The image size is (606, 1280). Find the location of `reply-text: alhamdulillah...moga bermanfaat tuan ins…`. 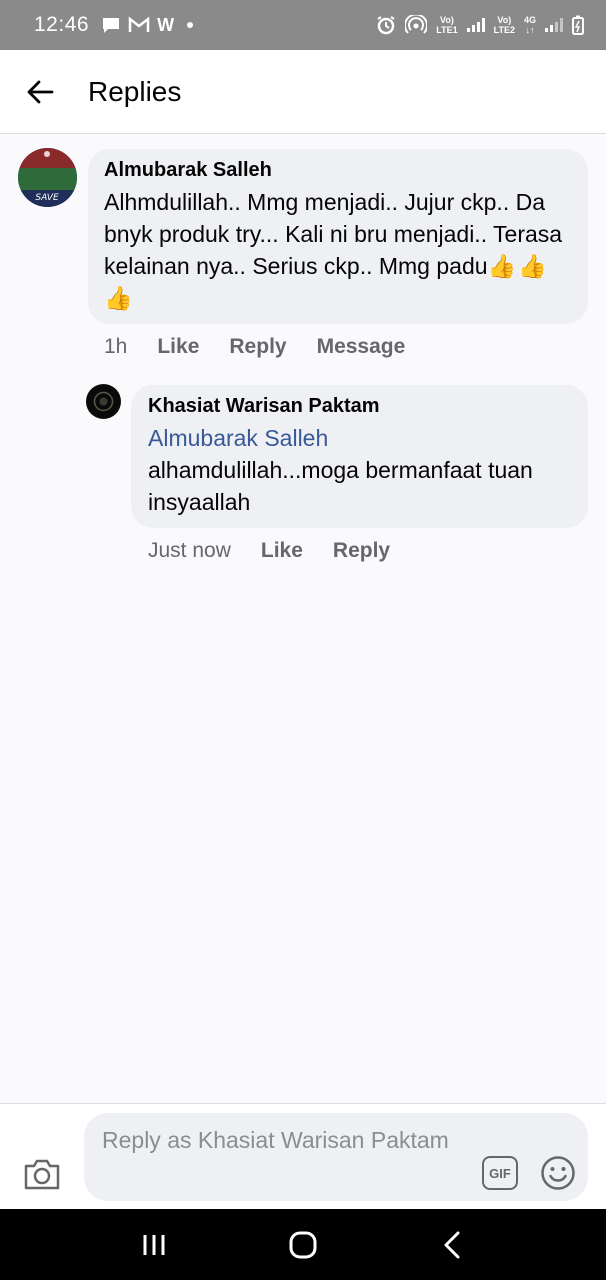

reply-text: alhamdulillah...moga bermanfaat tuan ins… is located at coordinates (340, 486).